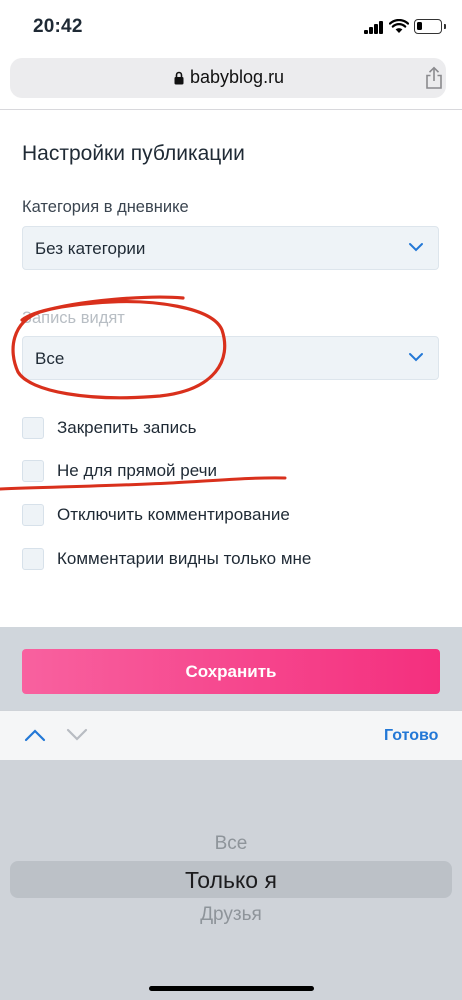 Image resolution: width=462 pixels, height=1000 pixels. Describe the element at coordinates (105, 207) in the screenshot. I see `category-label: Категория в дневнике` at that location.